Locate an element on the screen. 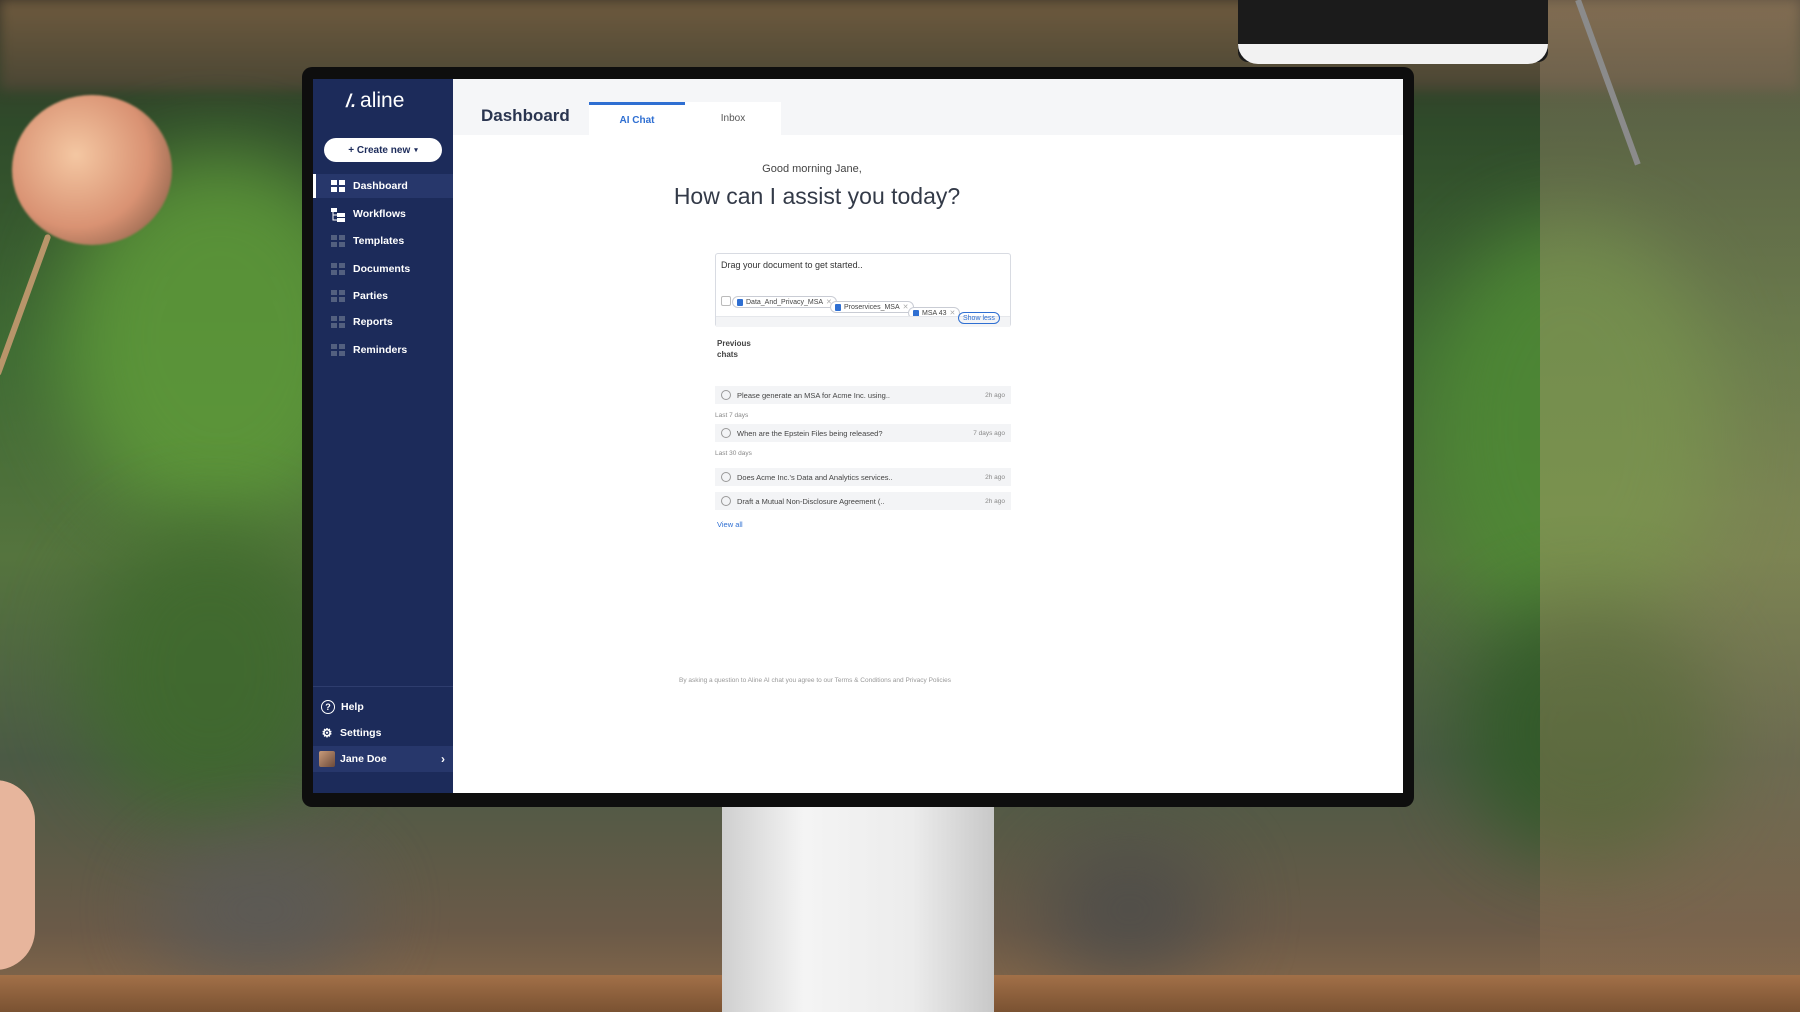 This screenshot has height=1012, width=1800. sidebar-item-parties: Parties is located at coordinates (383, 296).